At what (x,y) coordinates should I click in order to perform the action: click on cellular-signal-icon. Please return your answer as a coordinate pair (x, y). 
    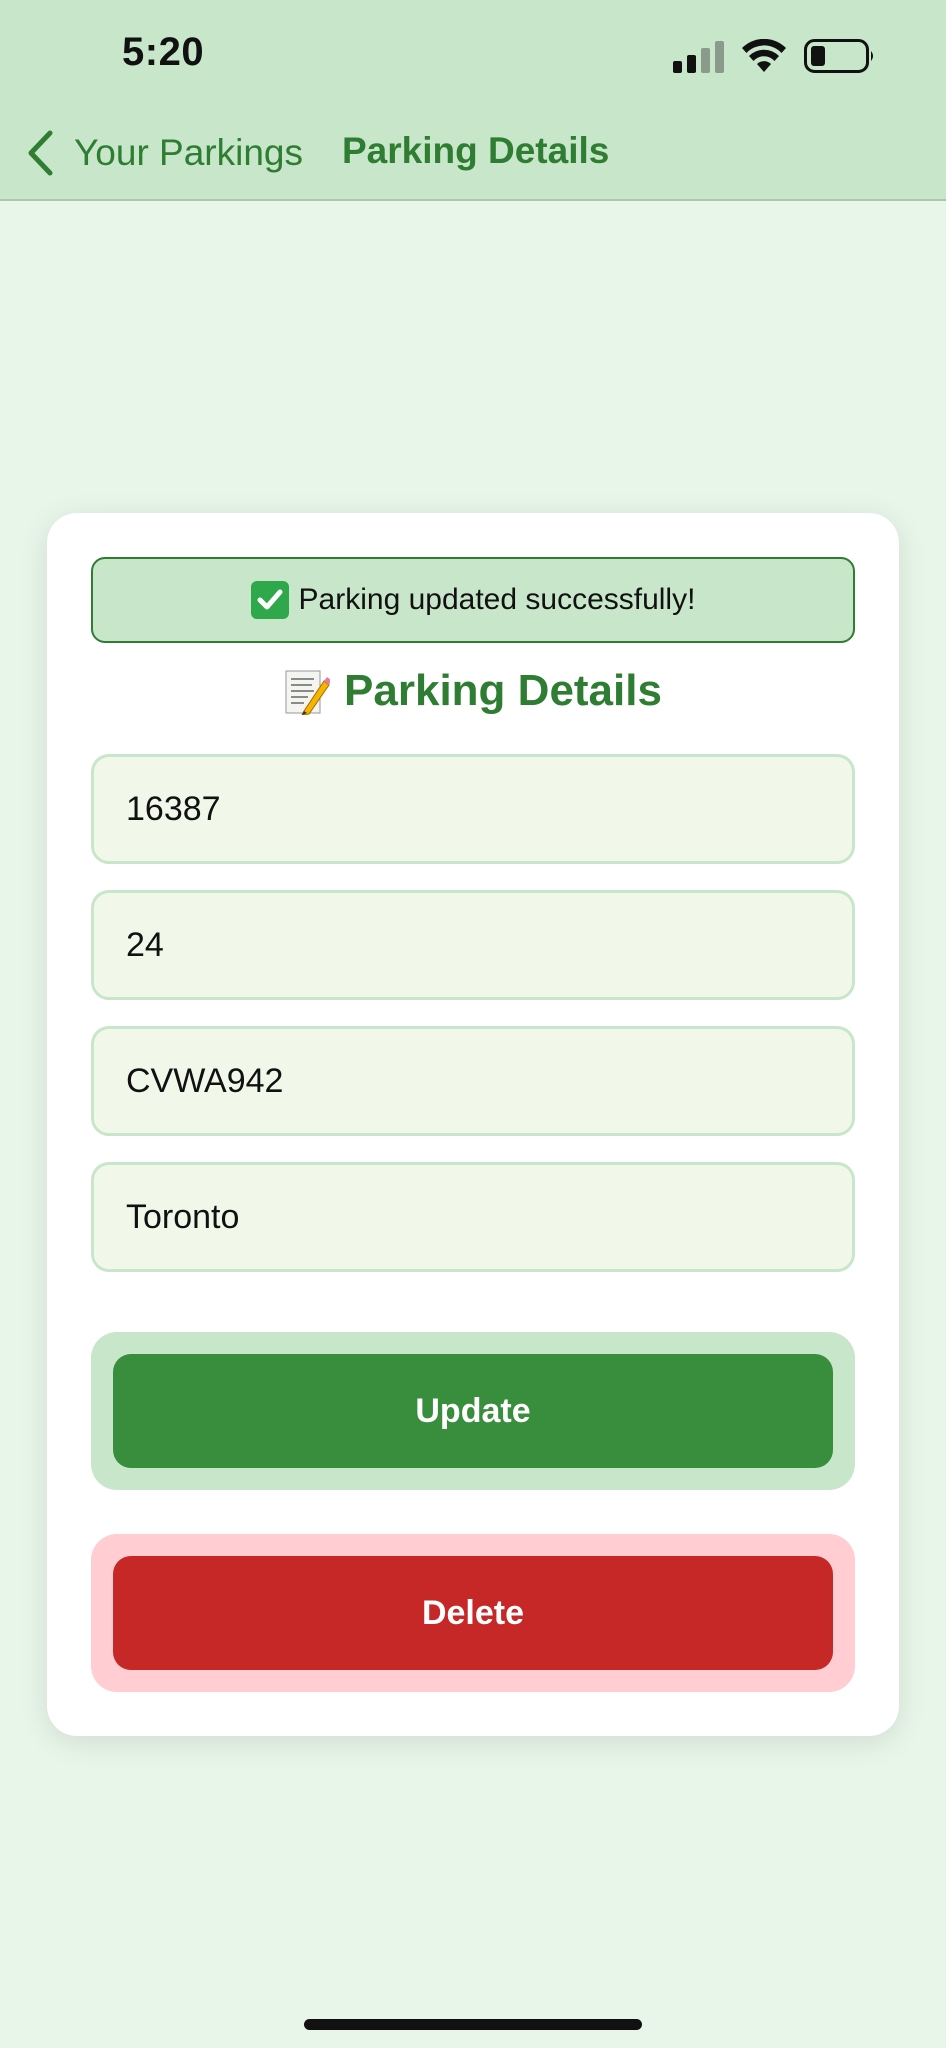
    Looking at the image, I should click on (698, 56).